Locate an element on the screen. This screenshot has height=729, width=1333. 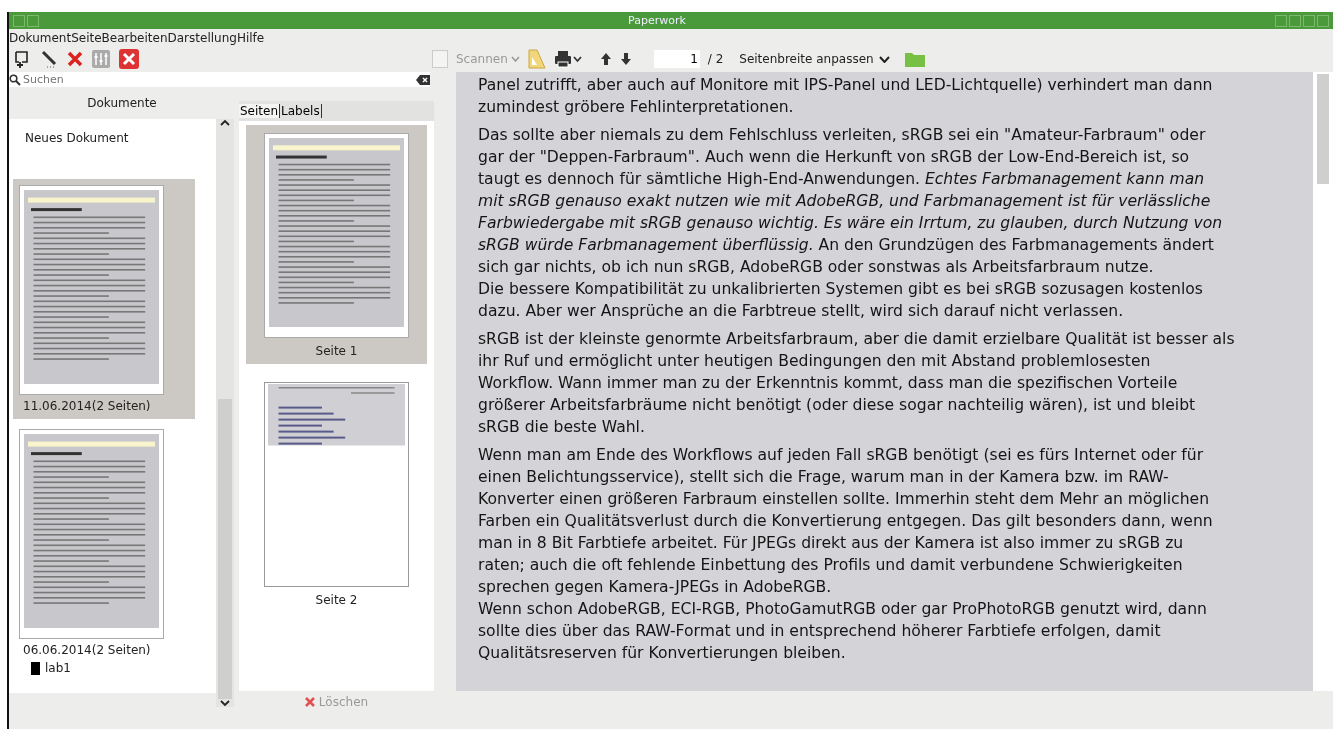
text-line: dazu. Aber wer Ansprüche an die Farbtreue stellt, wird sich darauf nicht verlassen. is located at coordinates (801, 311).